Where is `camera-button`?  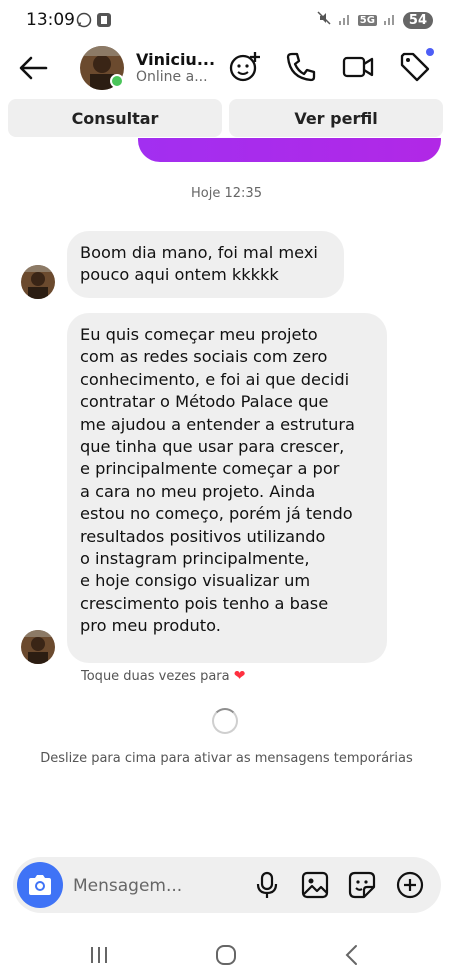 camera-button is located at coordinates (40, 885).